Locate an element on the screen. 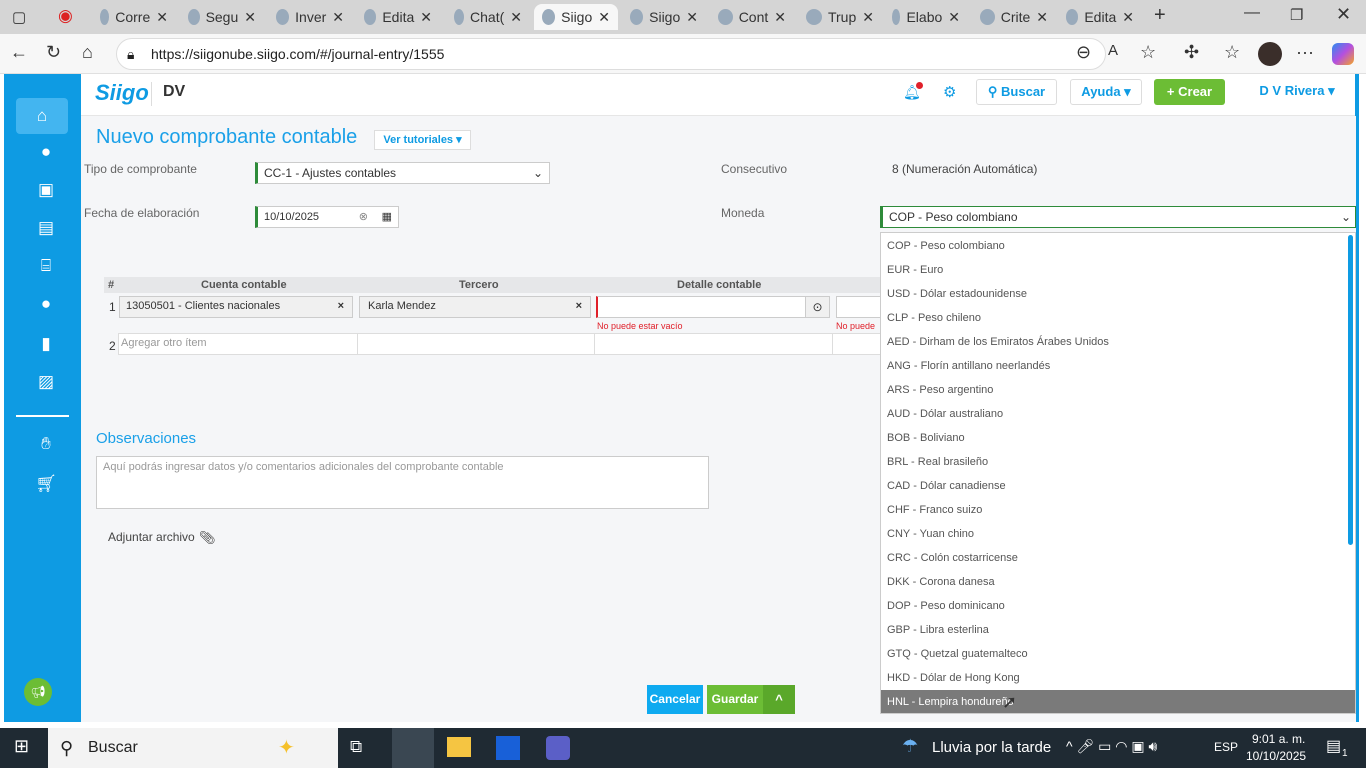 Image resolution: width=1366 pixels, height=768 pixels. sidebar-home-icon: ⌂ is located at coordinates (42, 116).